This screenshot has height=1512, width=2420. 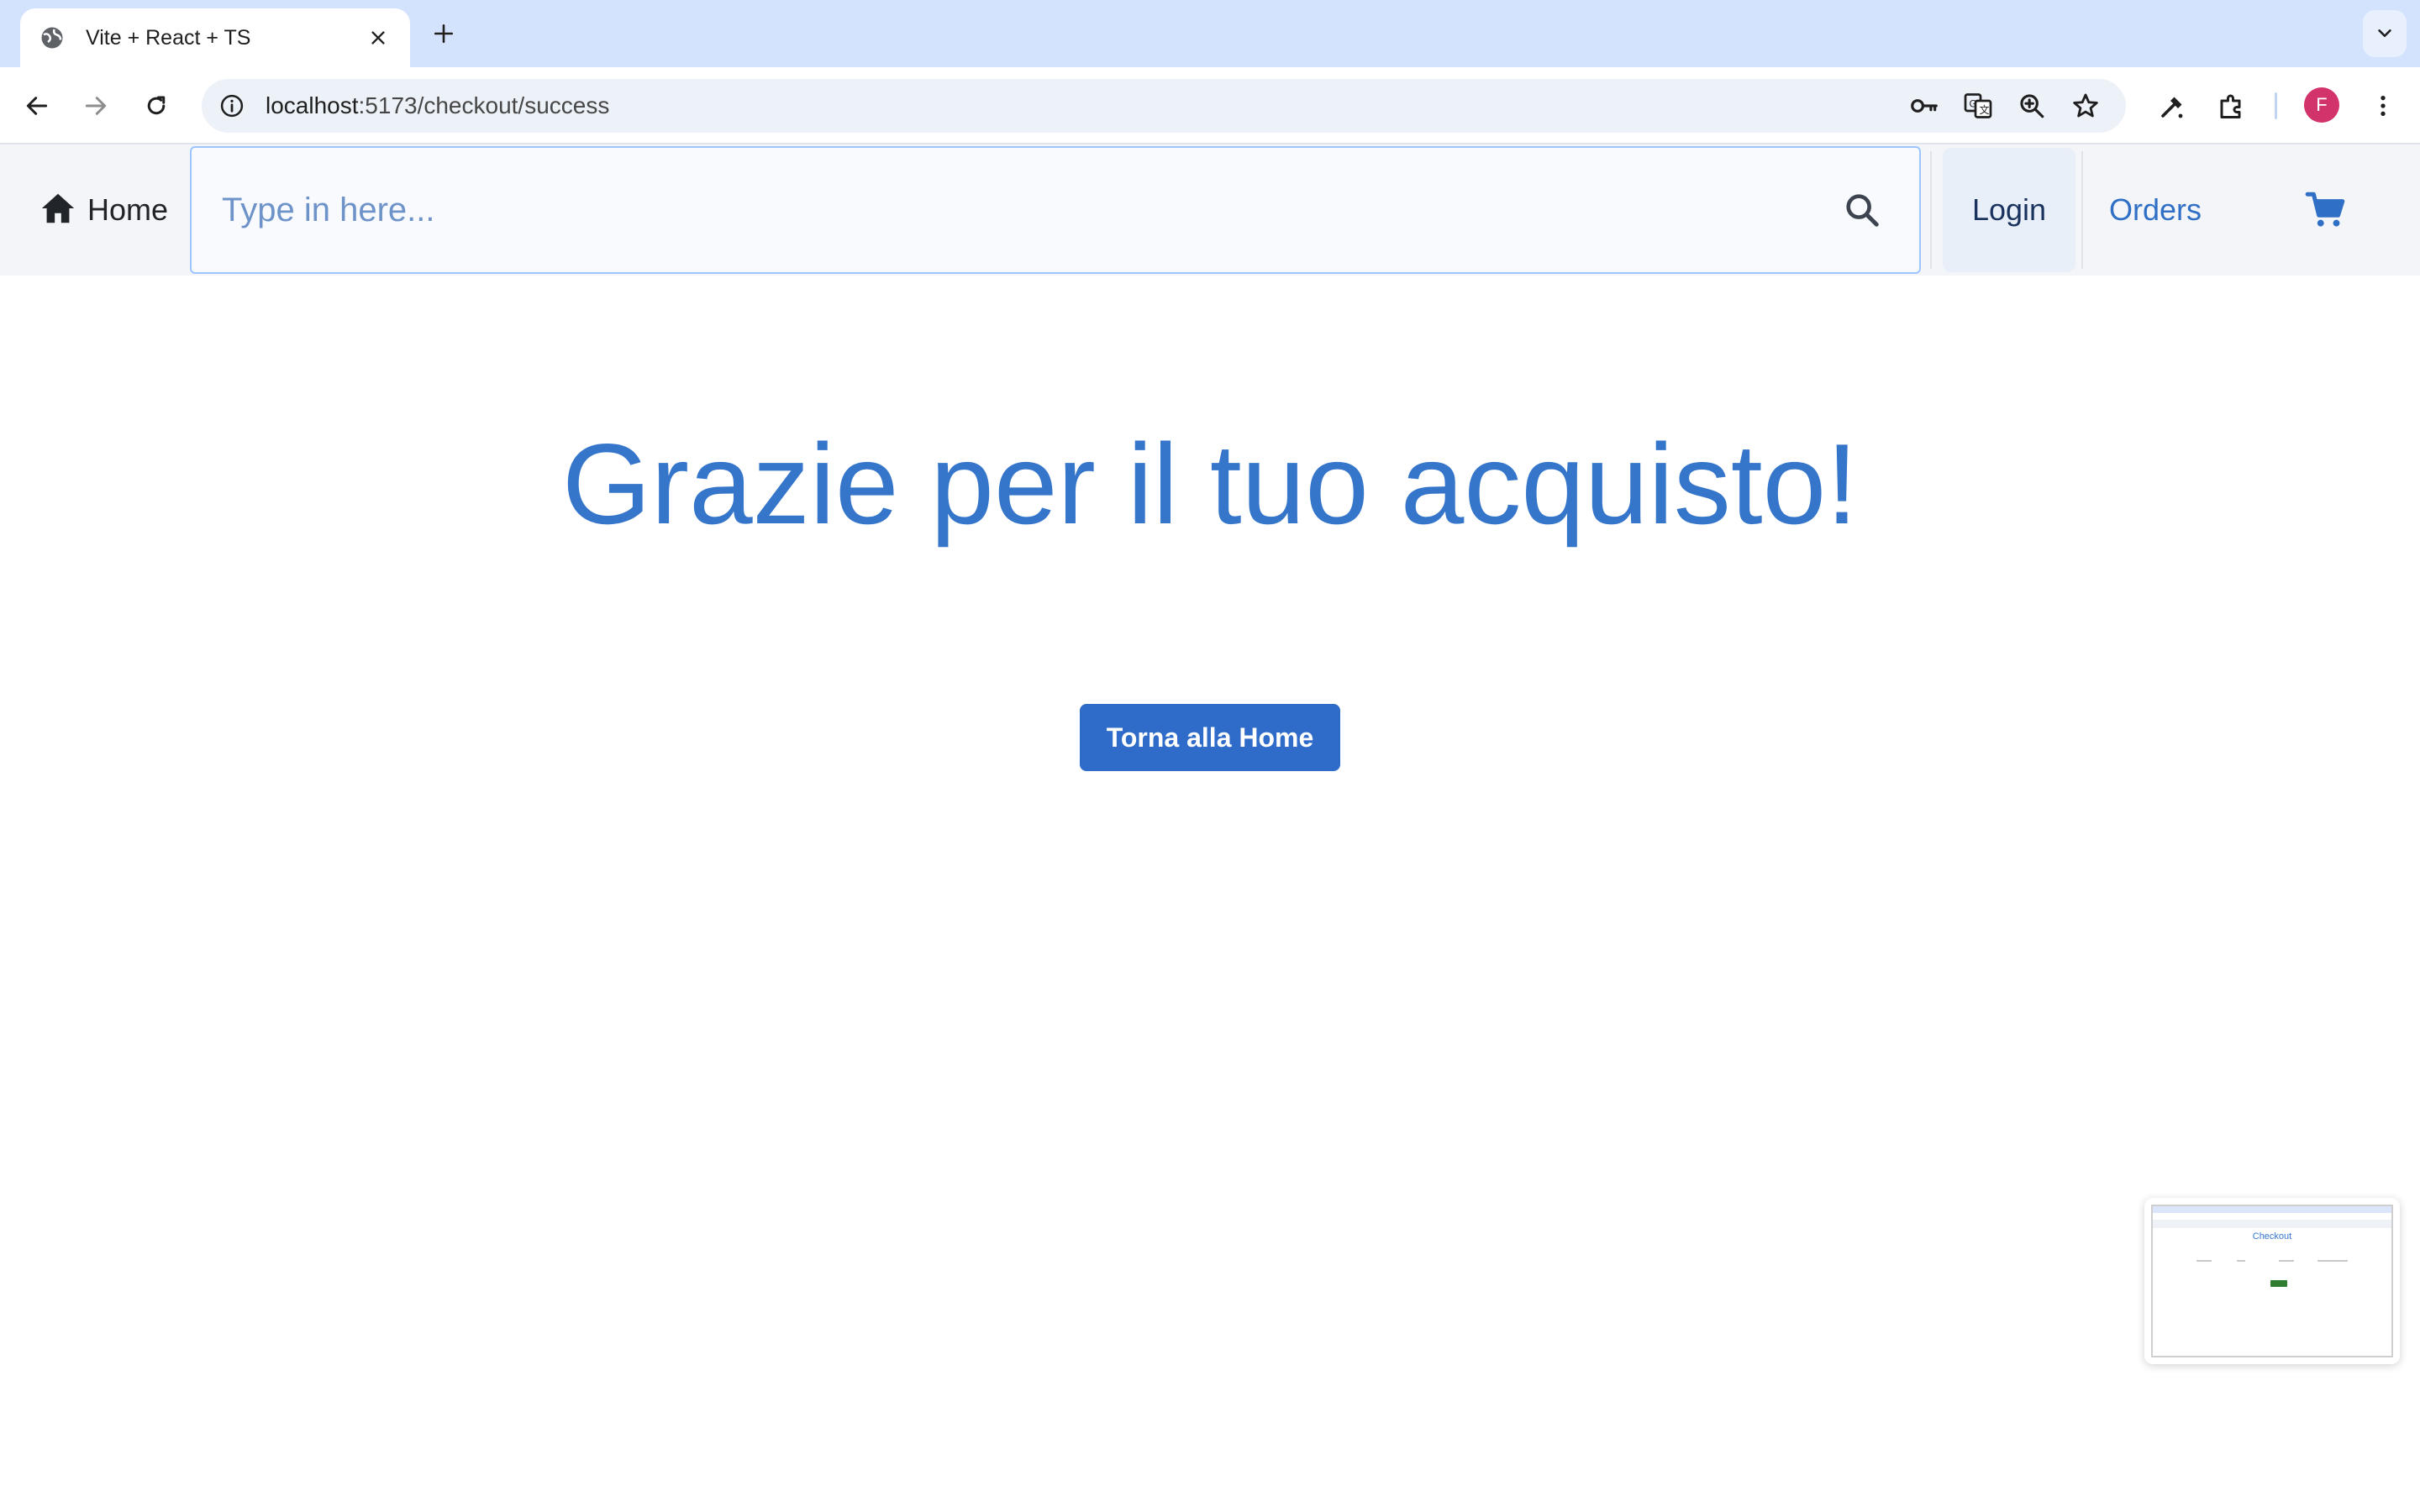 I want to click on eyedropper-icon, so click(x=2173, y=106).